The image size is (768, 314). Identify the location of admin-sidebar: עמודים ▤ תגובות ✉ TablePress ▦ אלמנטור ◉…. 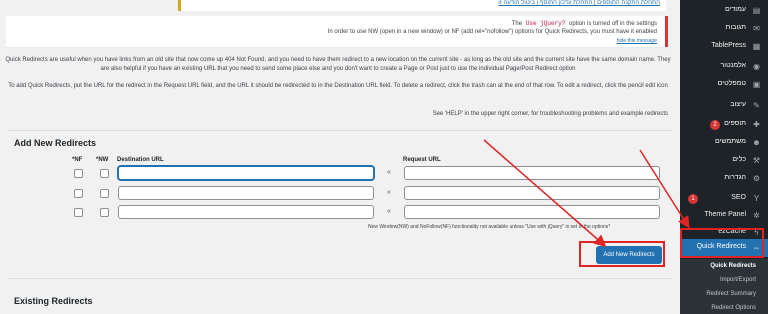
(724, 157).